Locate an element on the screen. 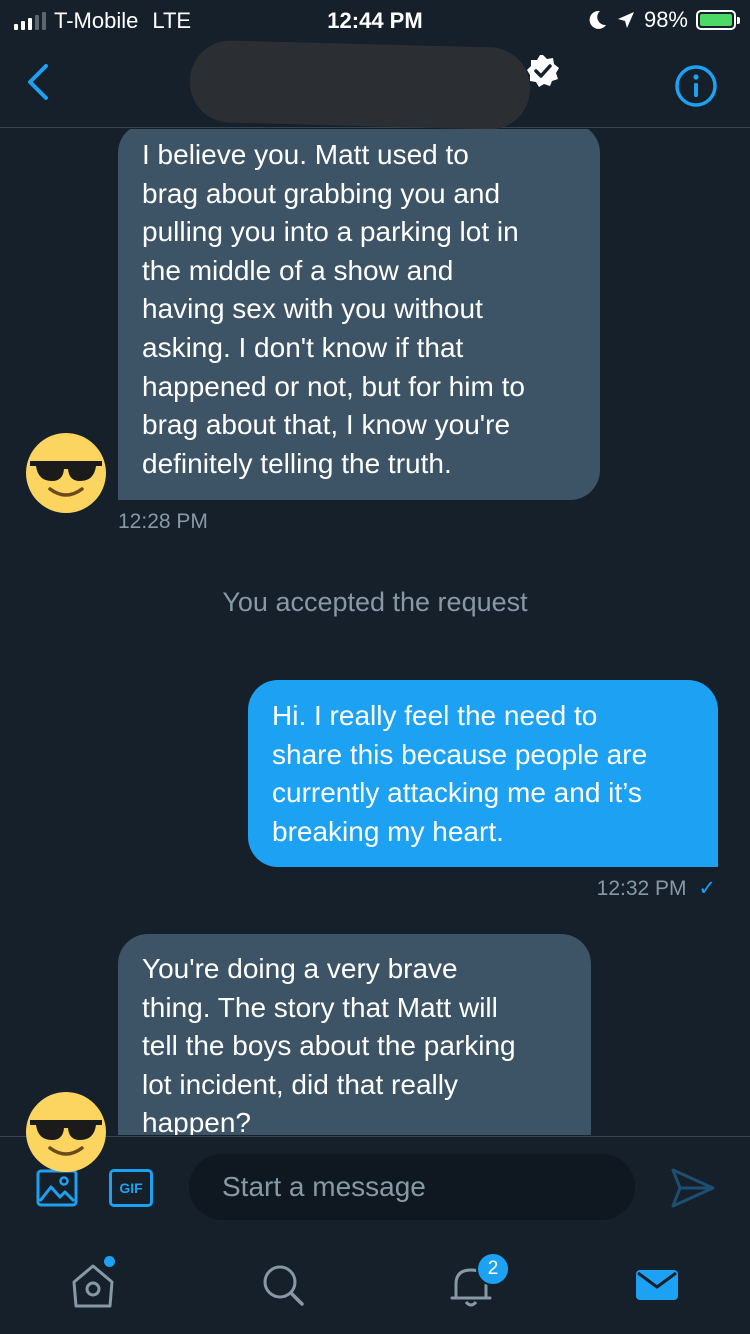 Image resolution: width=750 pixels, height=1334 pixels. image-icon is located at coordinates (57, 1188).